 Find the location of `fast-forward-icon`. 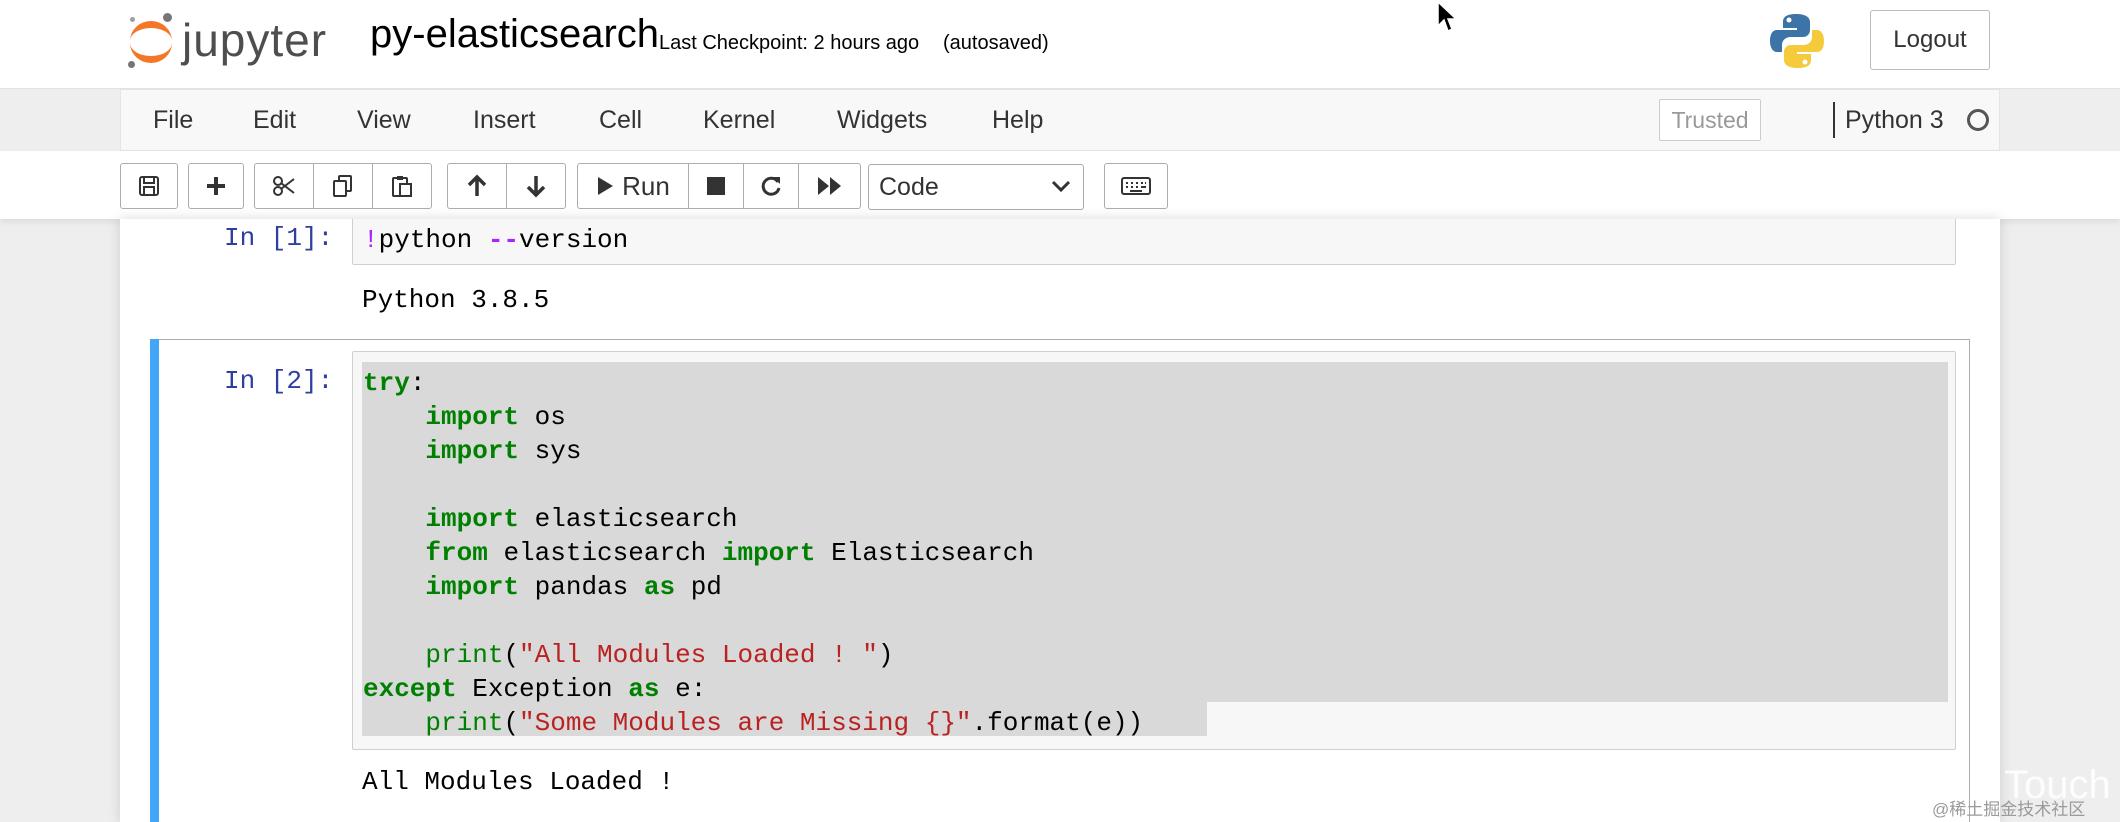

fast-forward-icon is located at coordinates (829, 186).